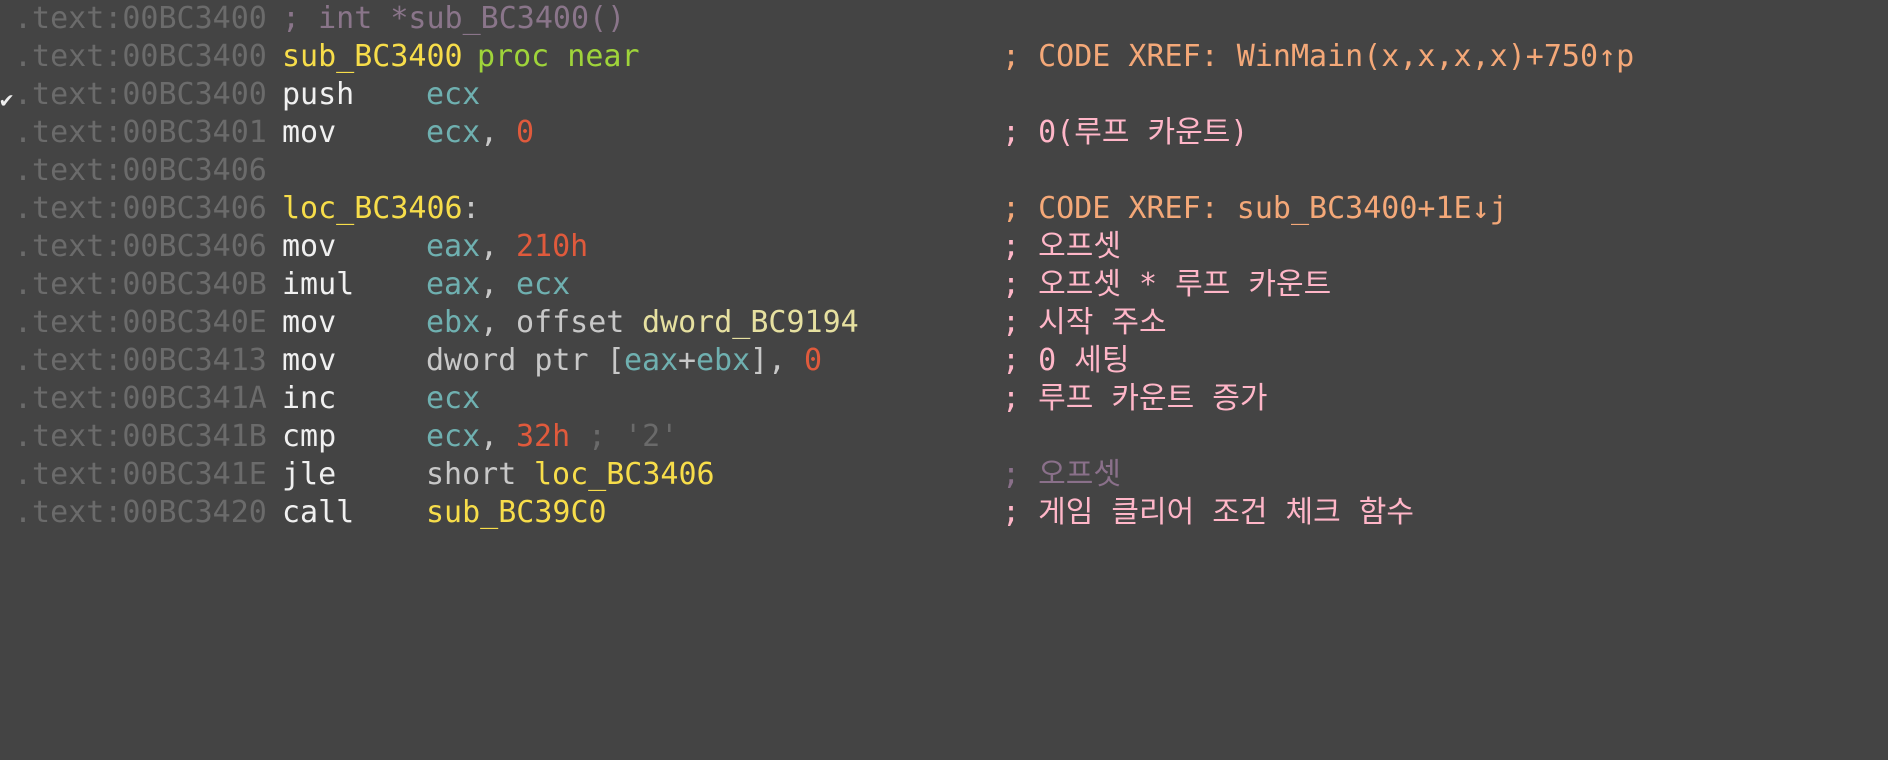 The image size is (1888, 760). I want to click on line-comment: ; 시작 주소, so click(1084, 323).